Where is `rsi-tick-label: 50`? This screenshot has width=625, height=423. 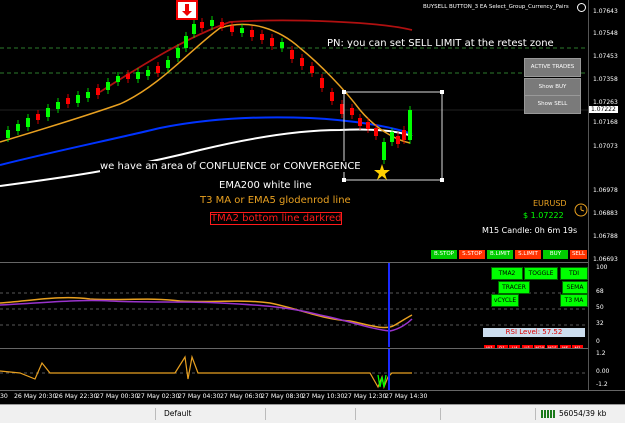 rsi-tick-label: 50 is located at coordinates (600, 307).